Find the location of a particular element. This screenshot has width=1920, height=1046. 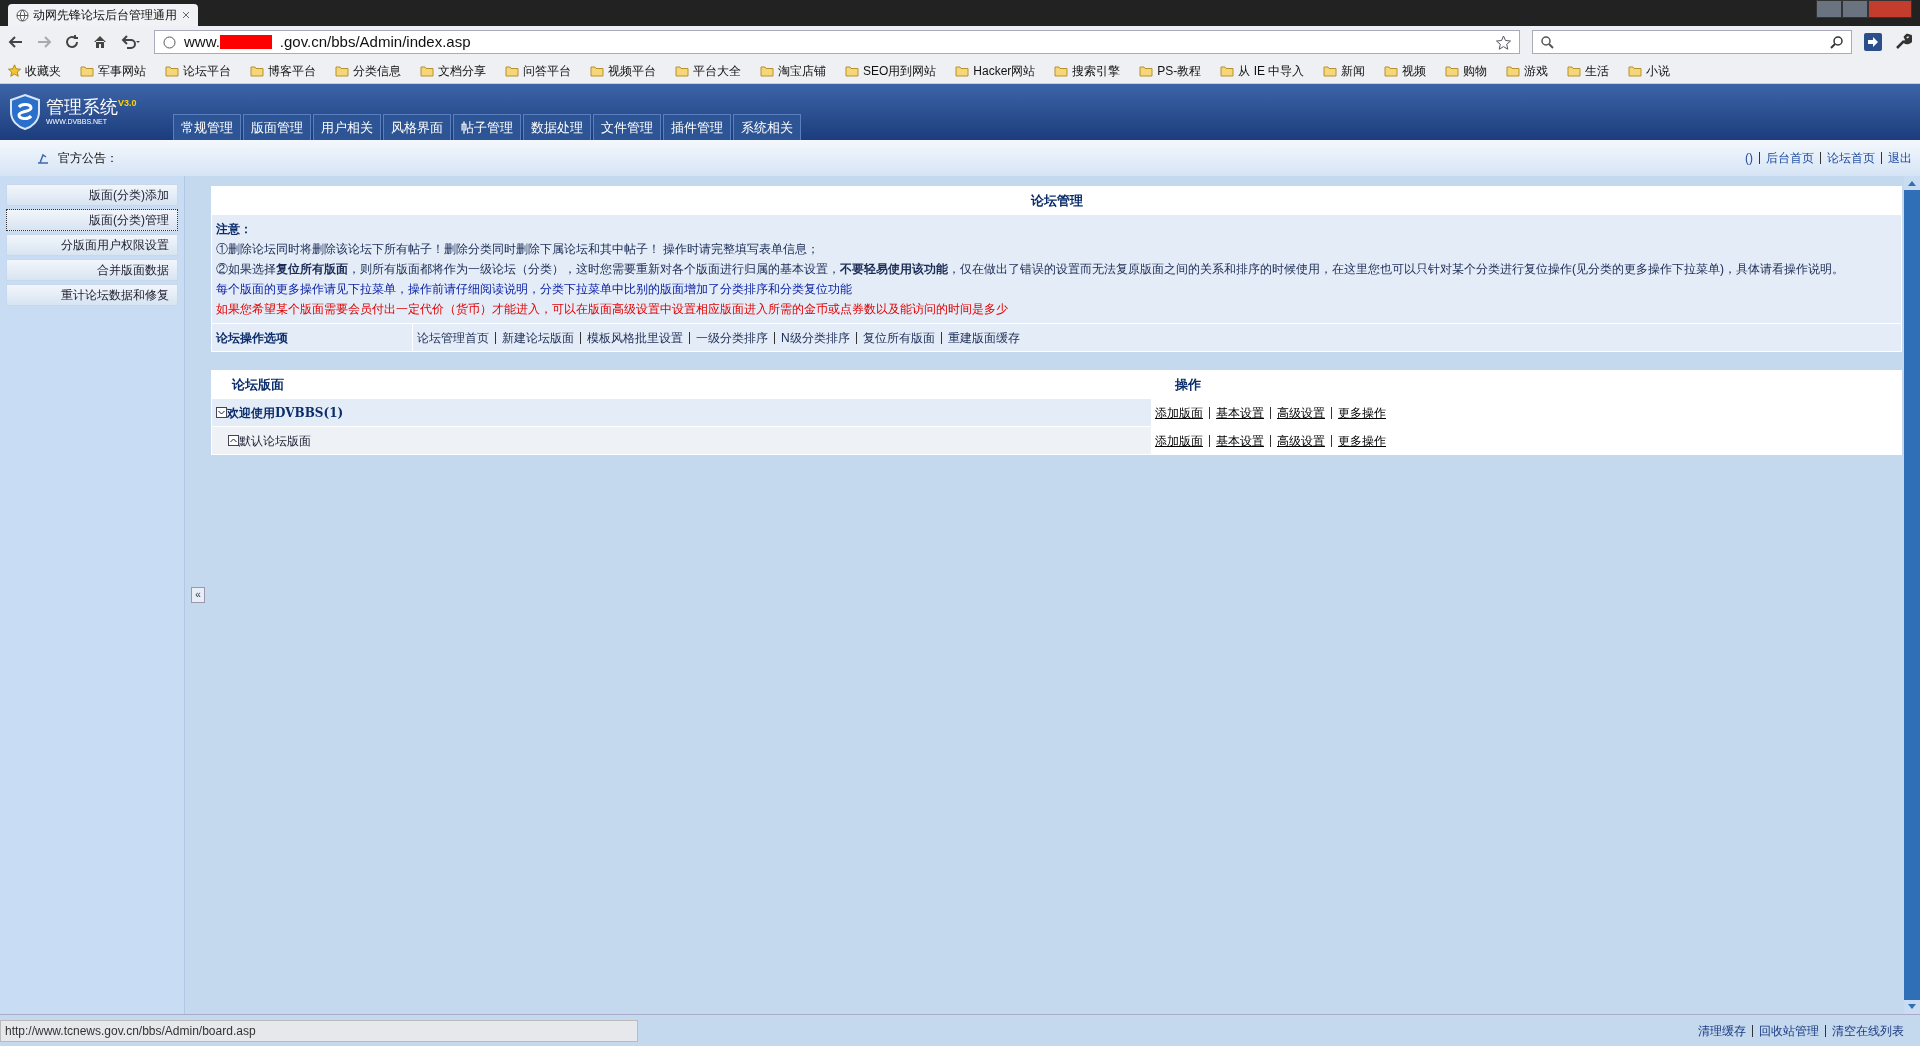

bookmark: 视频 is located at coordinates (1405, 70).